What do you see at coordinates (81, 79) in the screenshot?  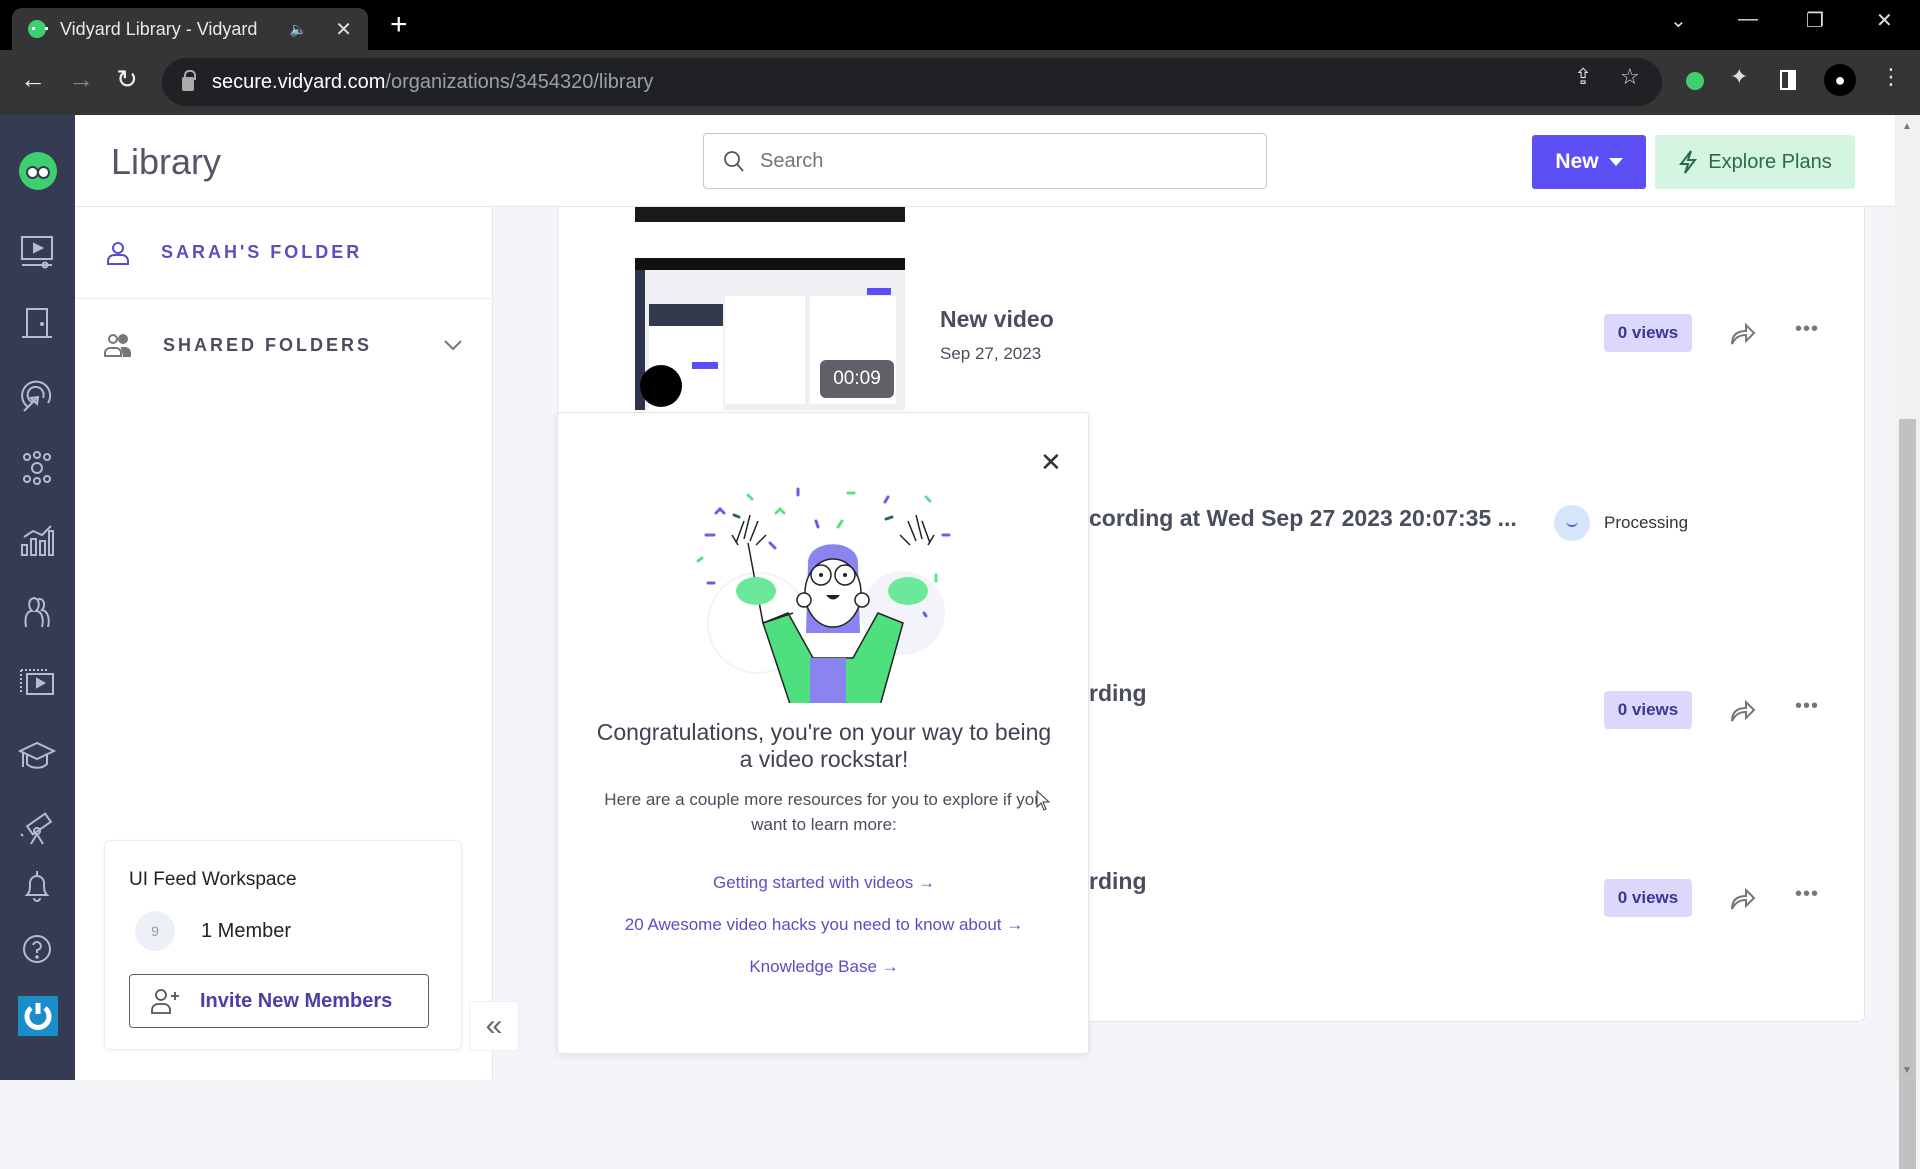 I see `forward-icon: →` at bounding box center [81, 79].